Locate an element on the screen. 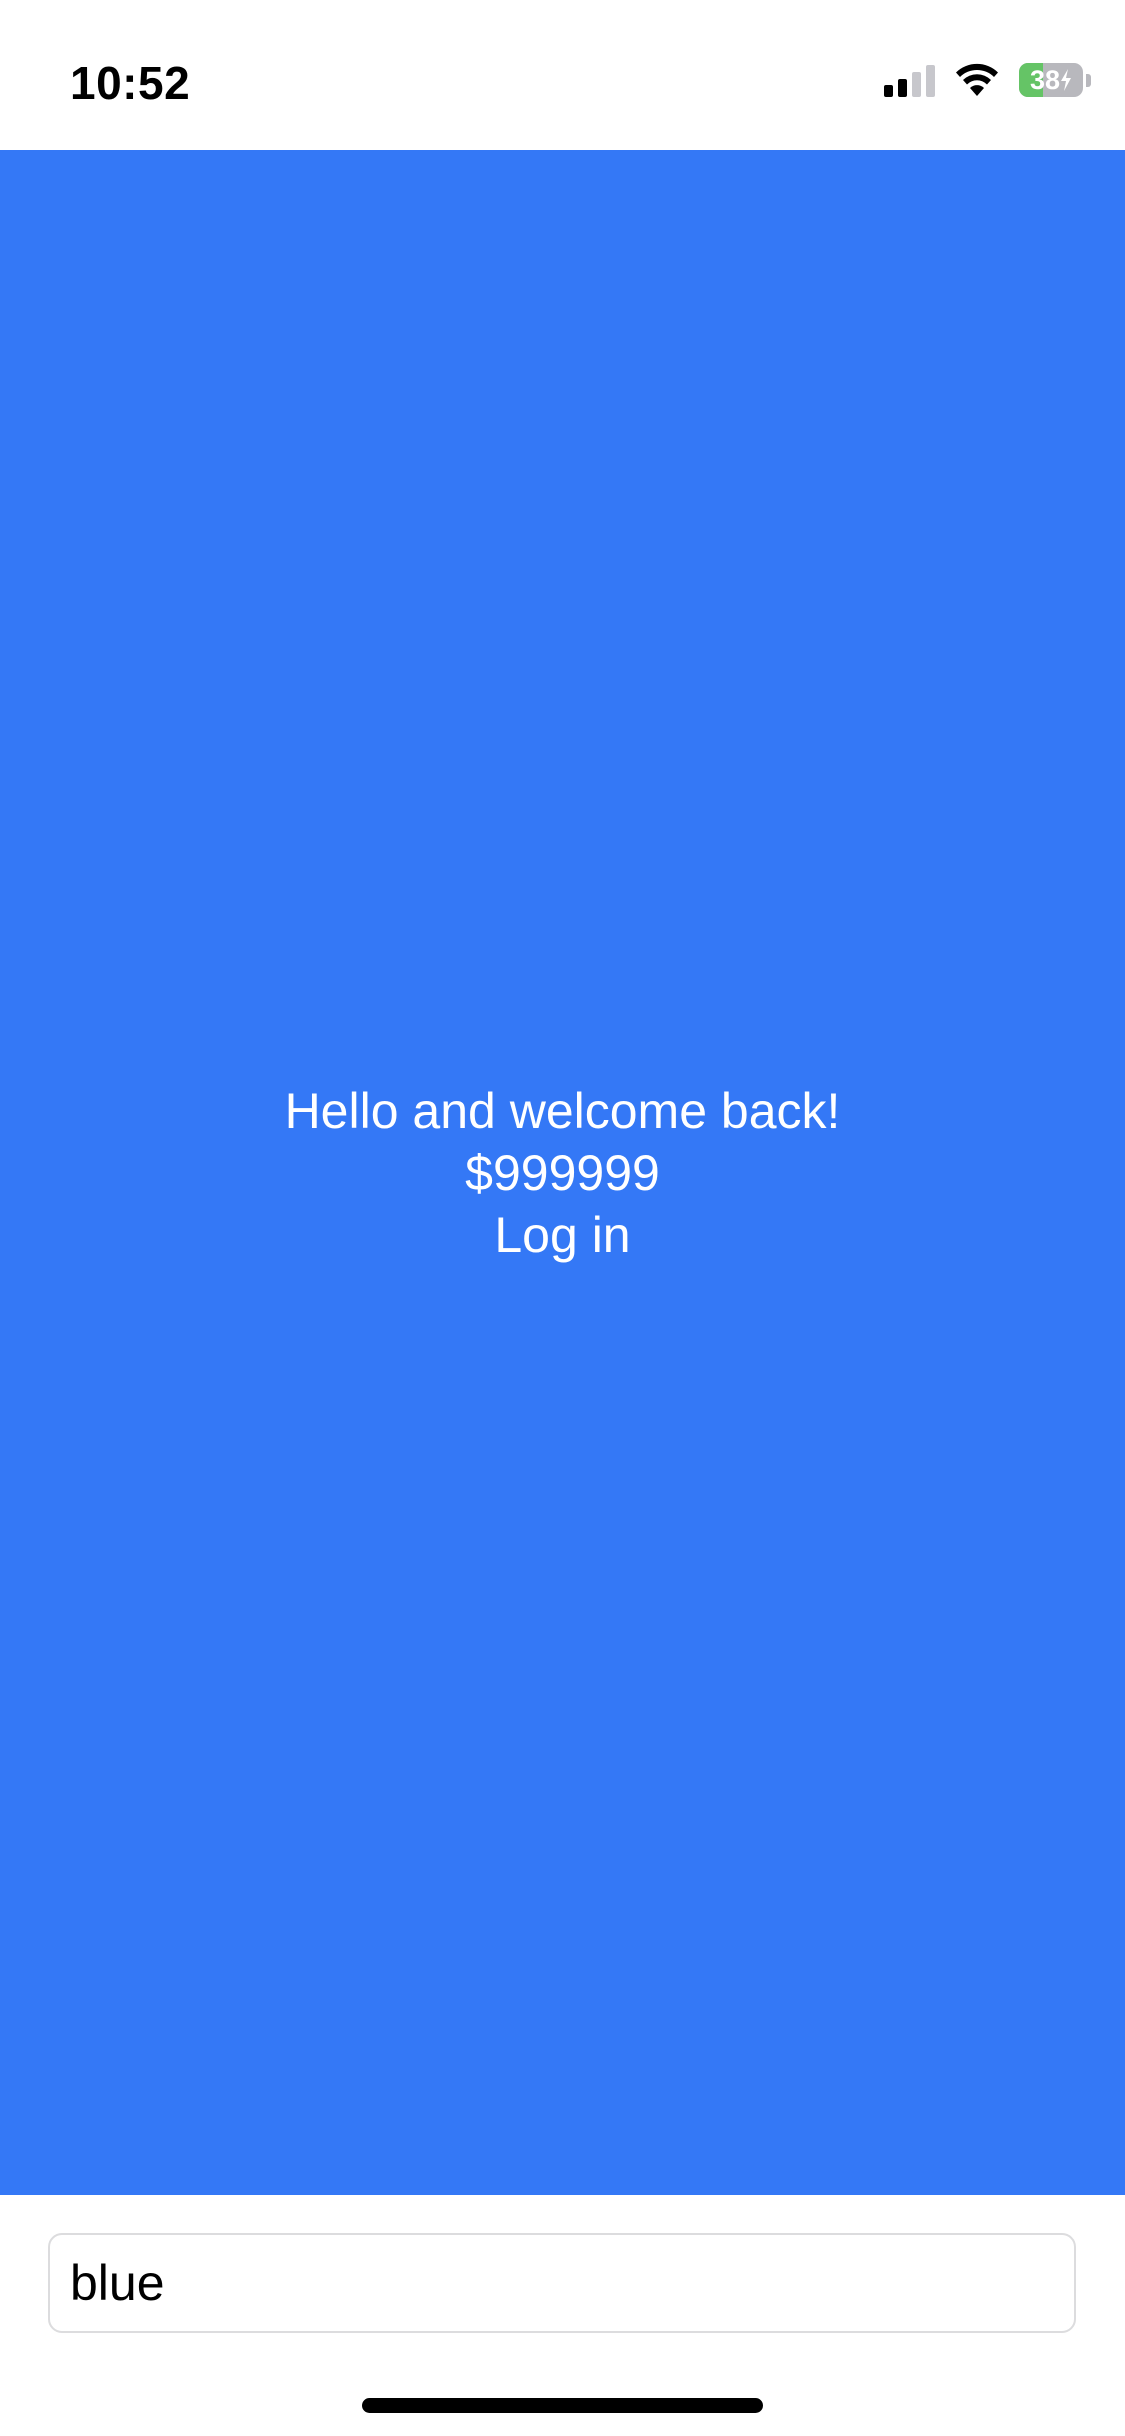 This screenshot has width=1125, height=2436. battery-cap is located at coordinates (1088, 80).